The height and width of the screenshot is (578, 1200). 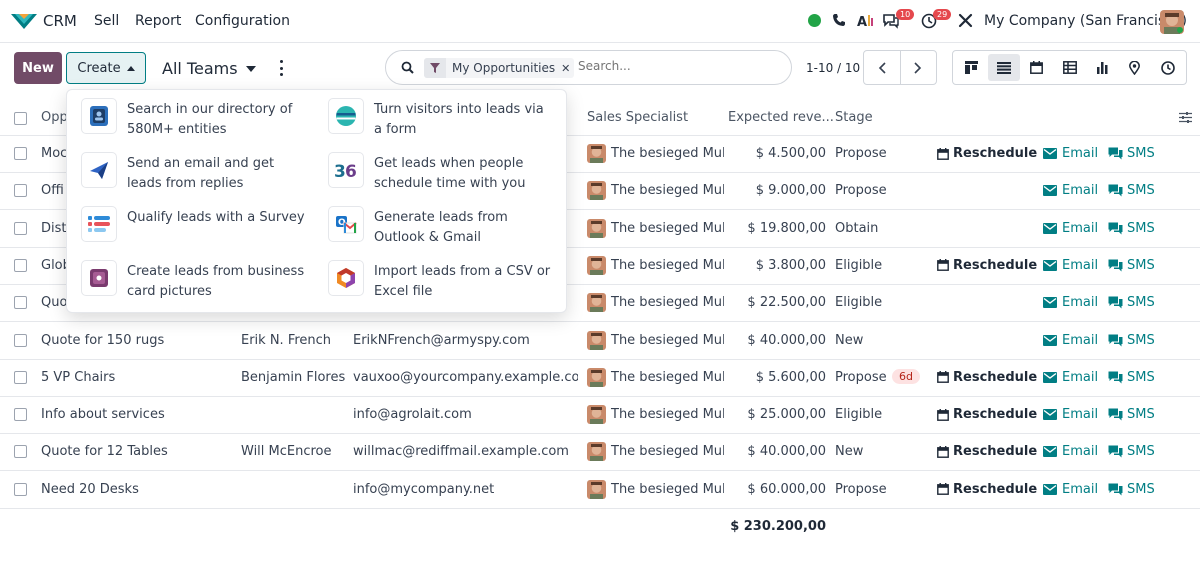 I want to click on menu-report: Report, so click(x=158, y=21).